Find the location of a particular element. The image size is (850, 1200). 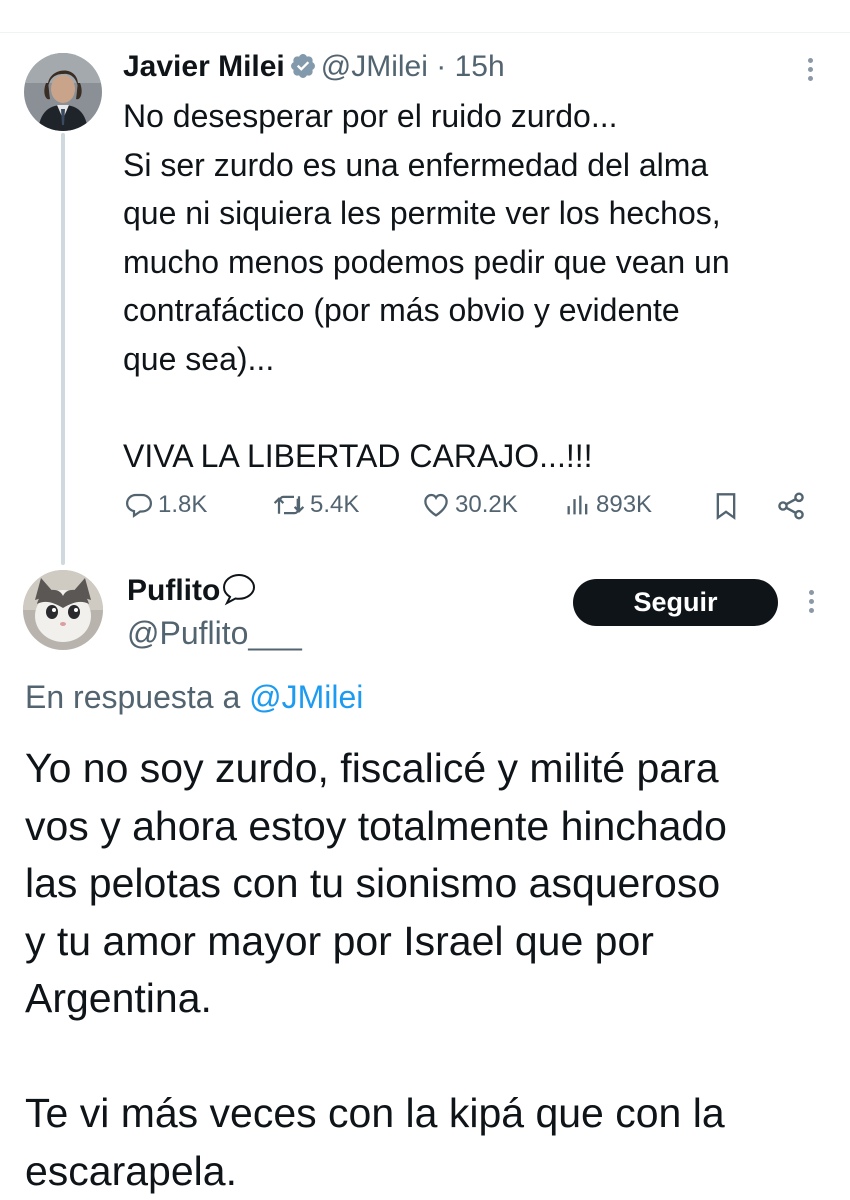

views-count: 893K is located at coordinates (624, 504).